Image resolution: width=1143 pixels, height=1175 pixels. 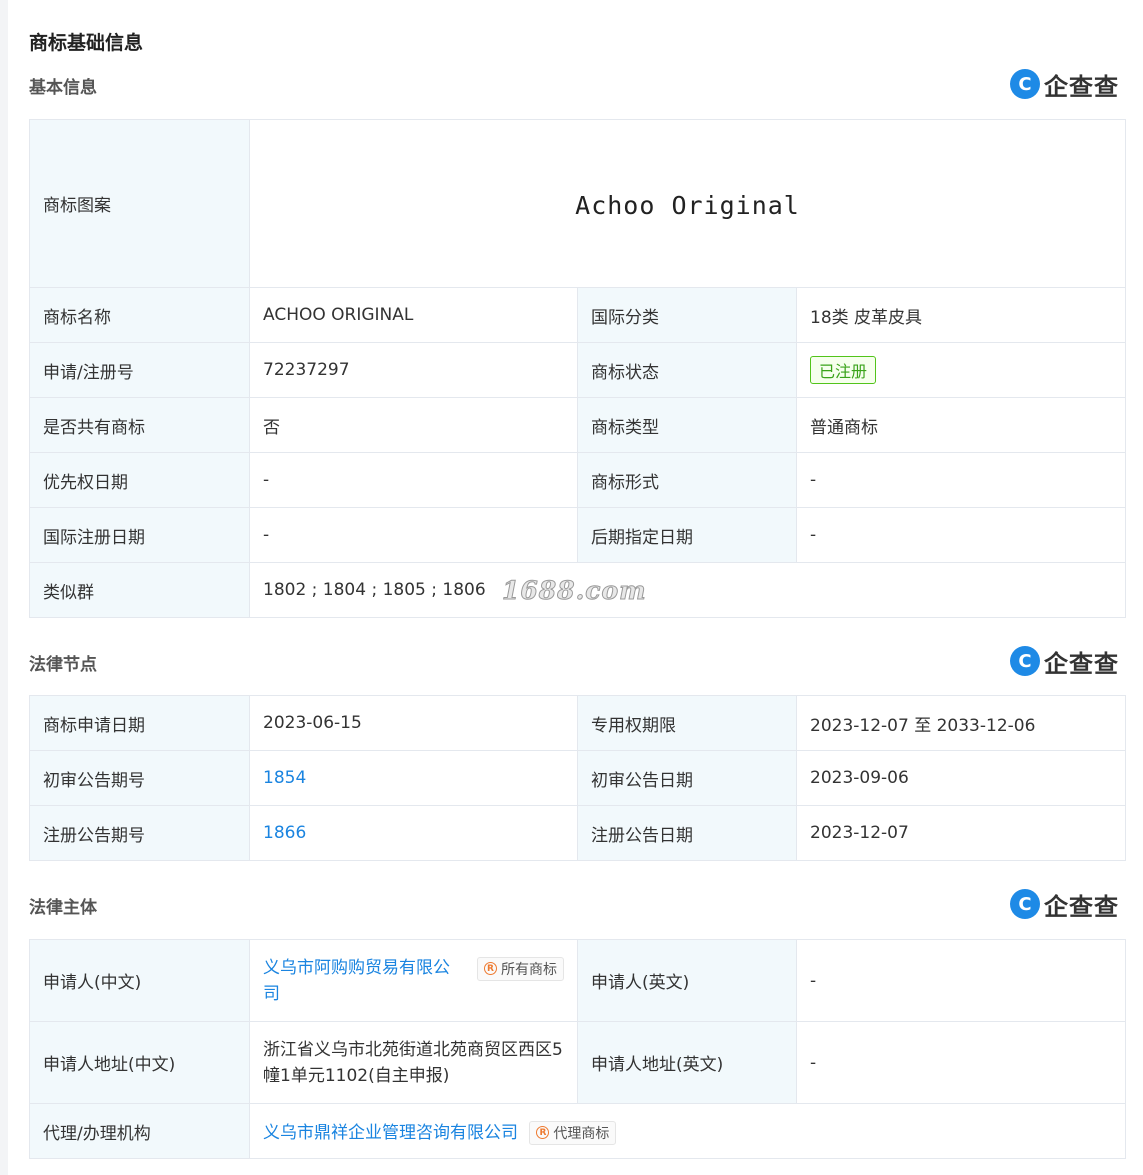 I want to click on agent-trademarks-tag: R 代理商标, so click(x=573, y=1132).